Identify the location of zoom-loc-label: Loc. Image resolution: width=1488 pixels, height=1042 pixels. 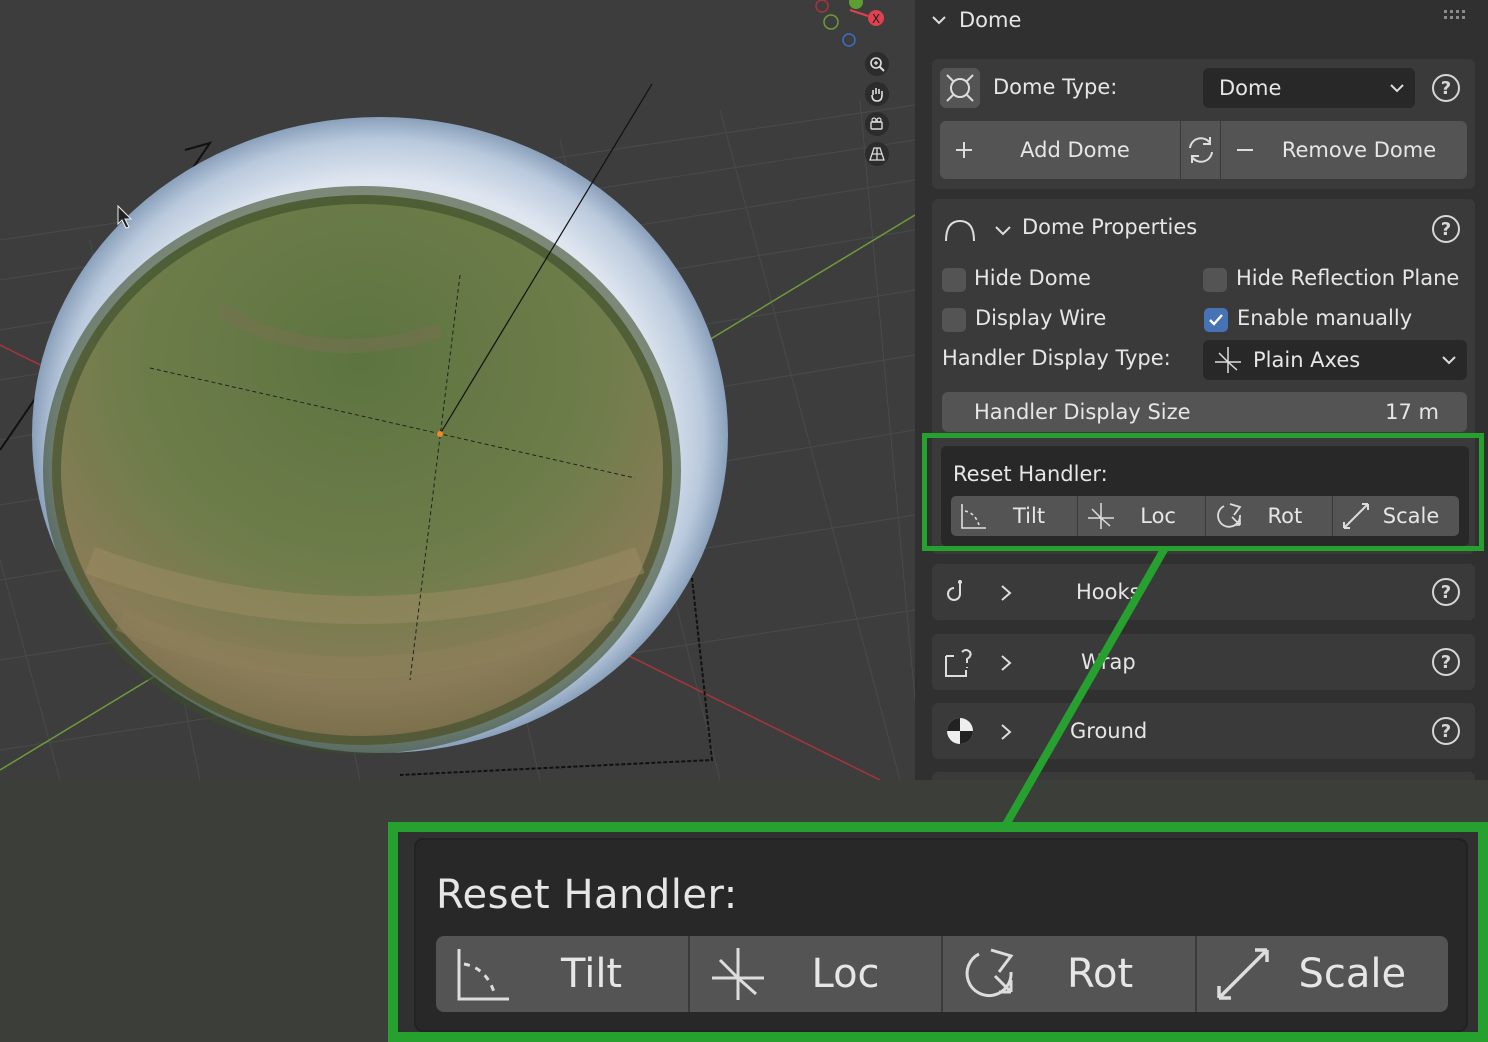
(845, 974).